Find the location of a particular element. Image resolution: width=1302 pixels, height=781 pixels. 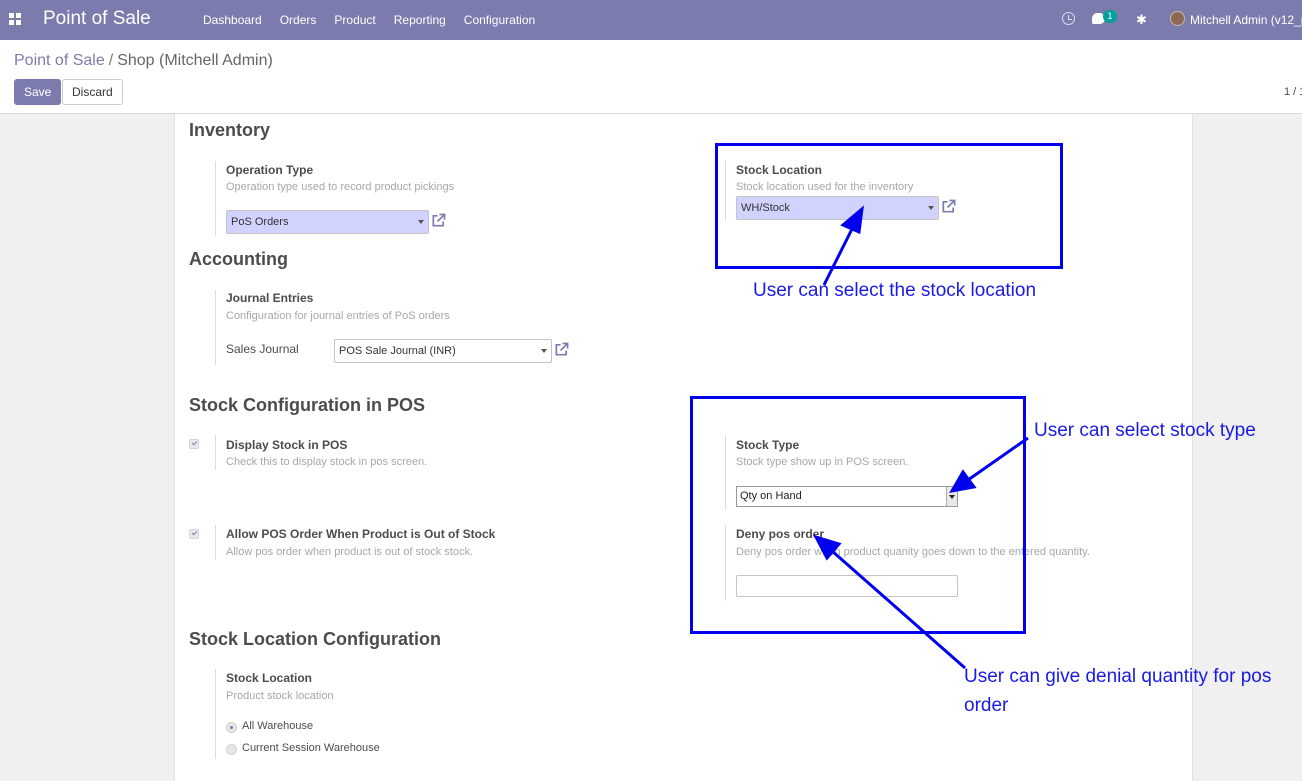

arrow-deny-order is located at coordinates (898, 609).